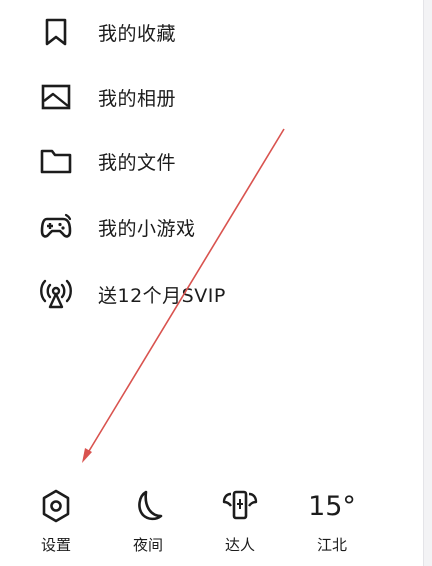  What do you see at coordinates (147, 545) in the screenshot?
I see `night-mode-label: 夜间` at bounding box center [147, 545].